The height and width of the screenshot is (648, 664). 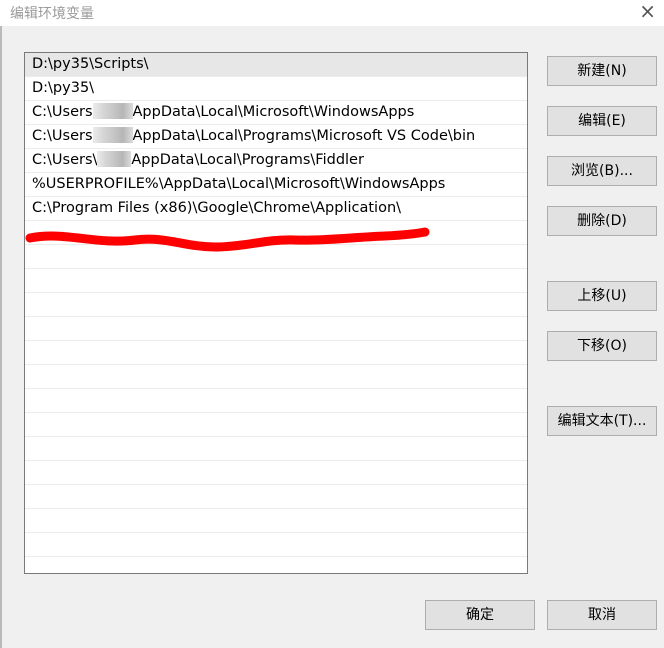 What do you see at coordinates (480, 615) in the screenshot?
I see `ok-button: 确定` at bounding box center [480, 615].